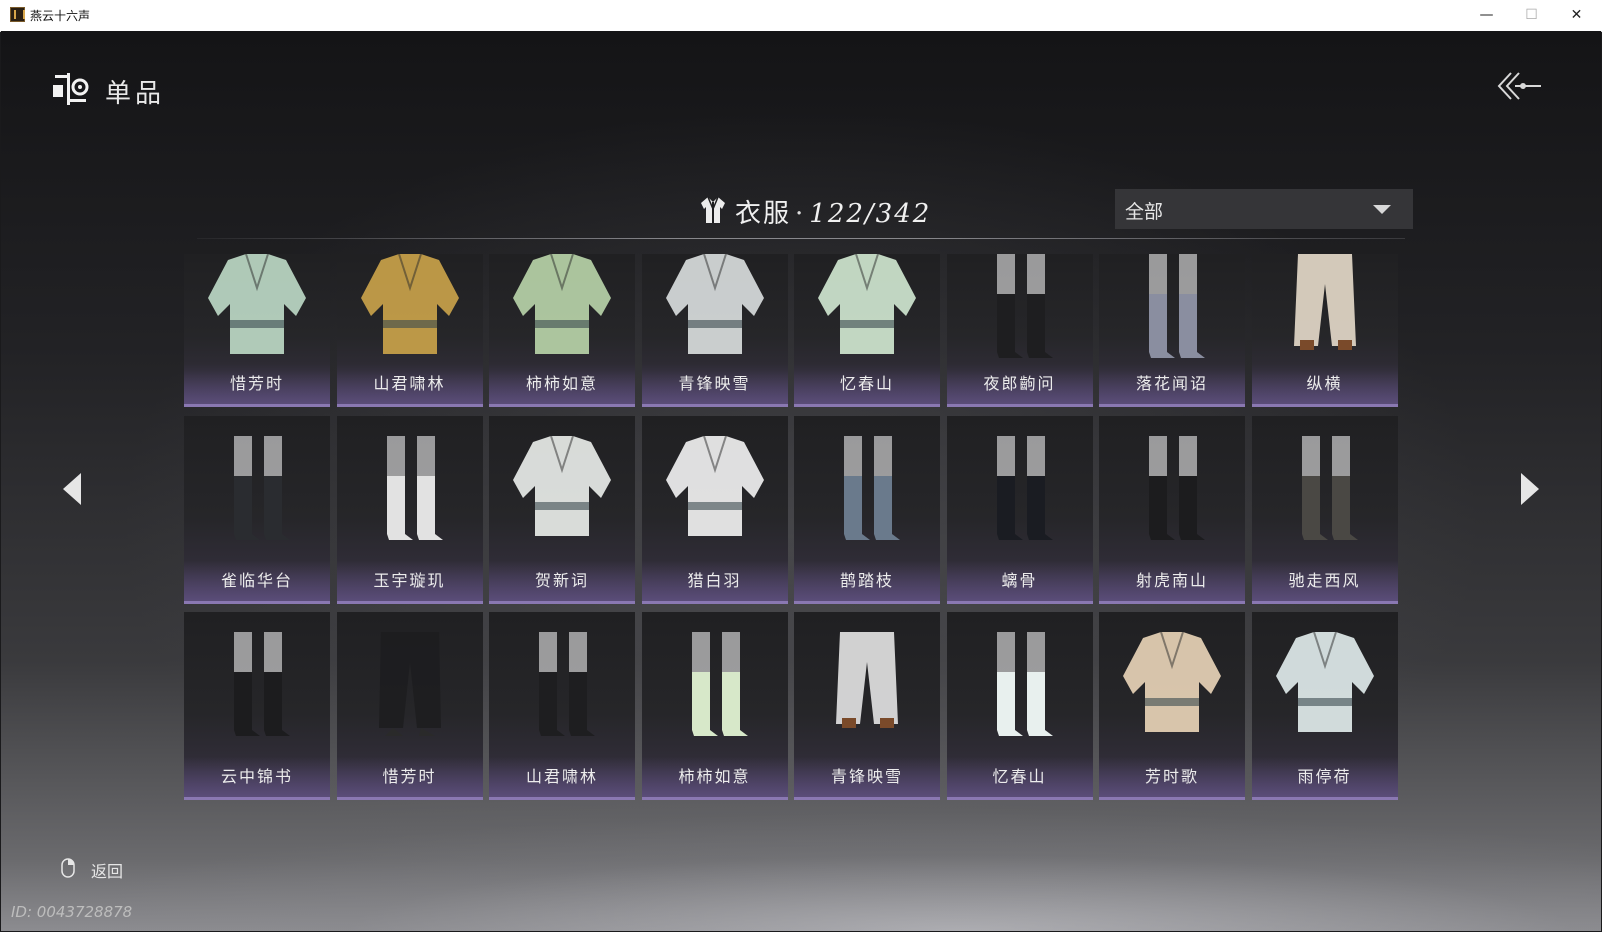  Describe the element at coordinates (1382, 209) in the screenshot. I see `chevron-down-icon` at that location.